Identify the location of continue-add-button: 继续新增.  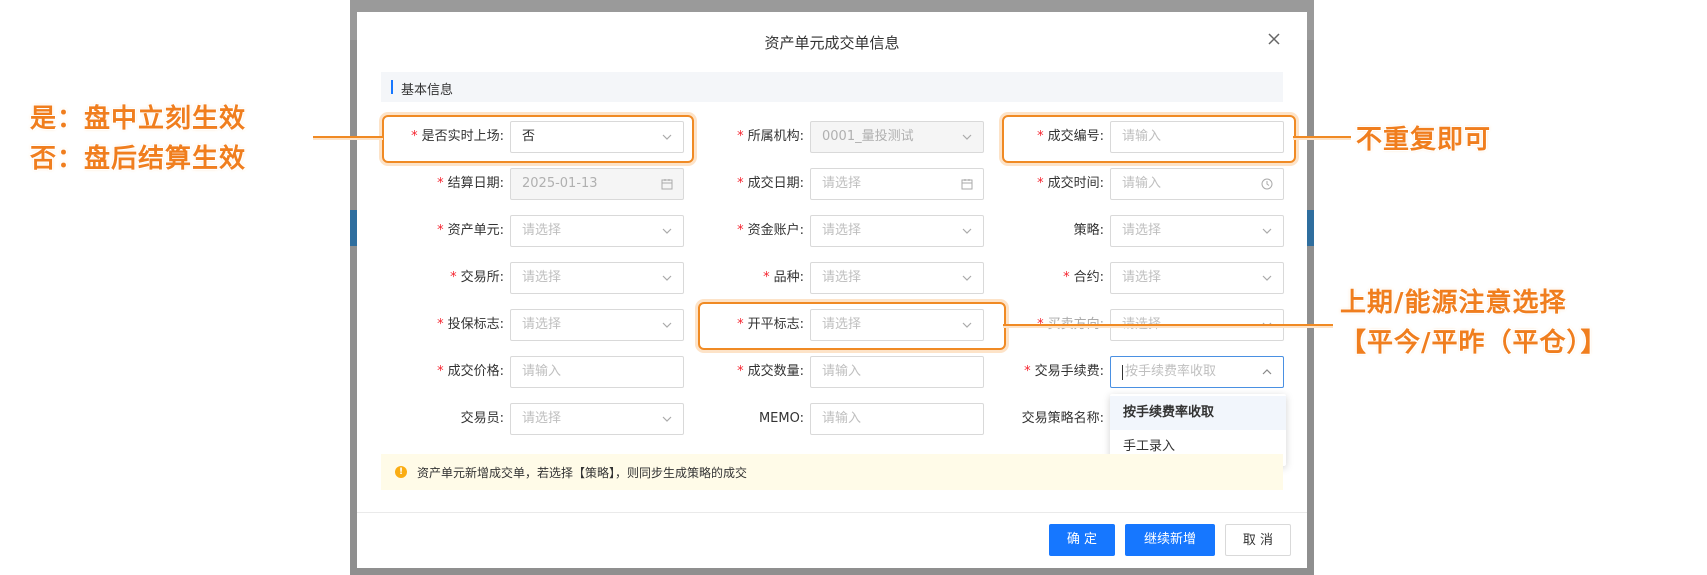
(1170, 540).